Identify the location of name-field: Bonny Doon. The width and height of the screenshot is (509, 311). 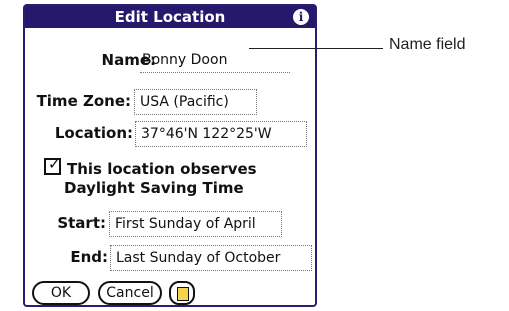
(184, 60).